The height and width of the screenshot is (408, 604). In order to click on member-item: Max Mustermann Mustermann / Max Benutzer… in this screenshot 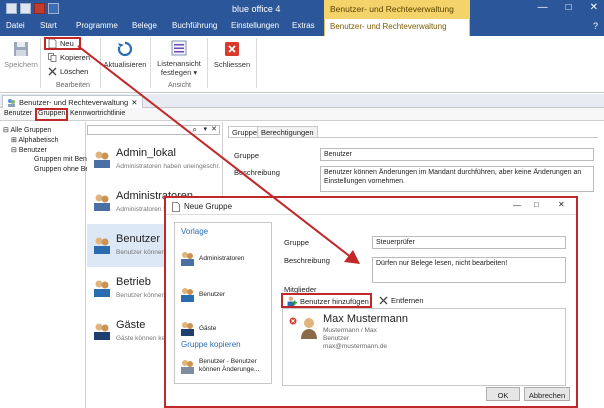, I will do `click(424, 333)`.